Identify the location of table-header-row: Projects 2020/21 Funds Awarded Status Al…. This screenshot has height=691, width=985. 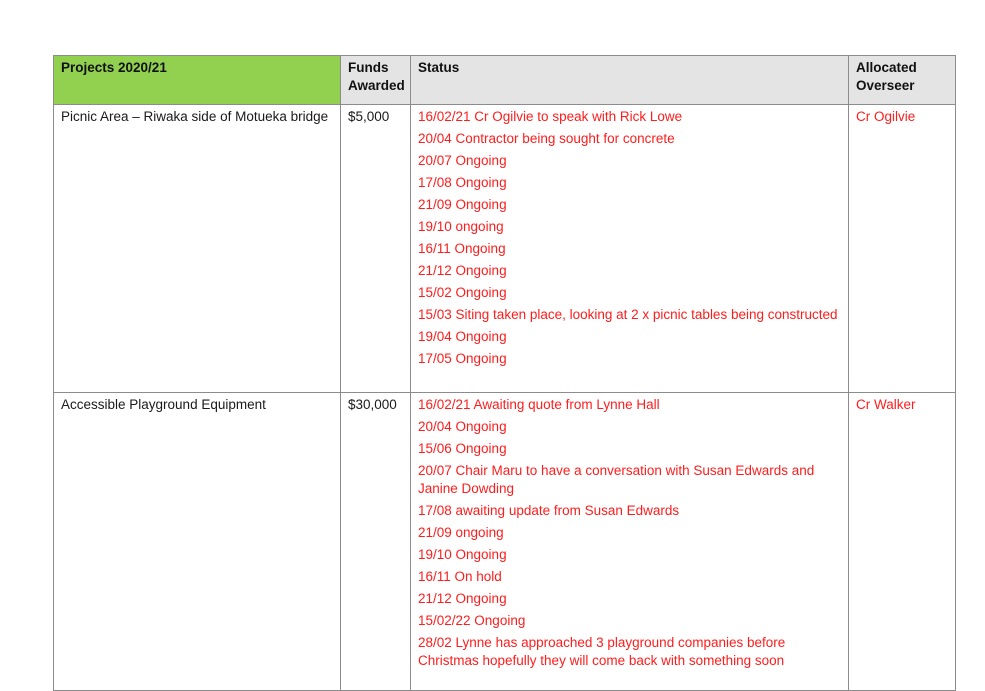
(504, 80).